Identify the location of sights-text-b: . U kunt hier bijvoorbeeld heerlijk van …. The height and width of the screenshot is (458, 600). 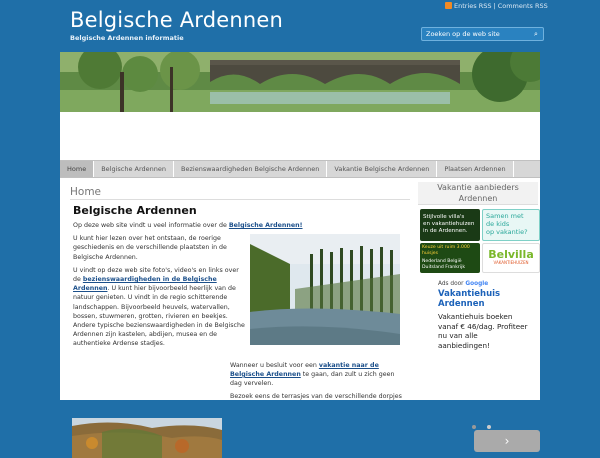
(159, 316).